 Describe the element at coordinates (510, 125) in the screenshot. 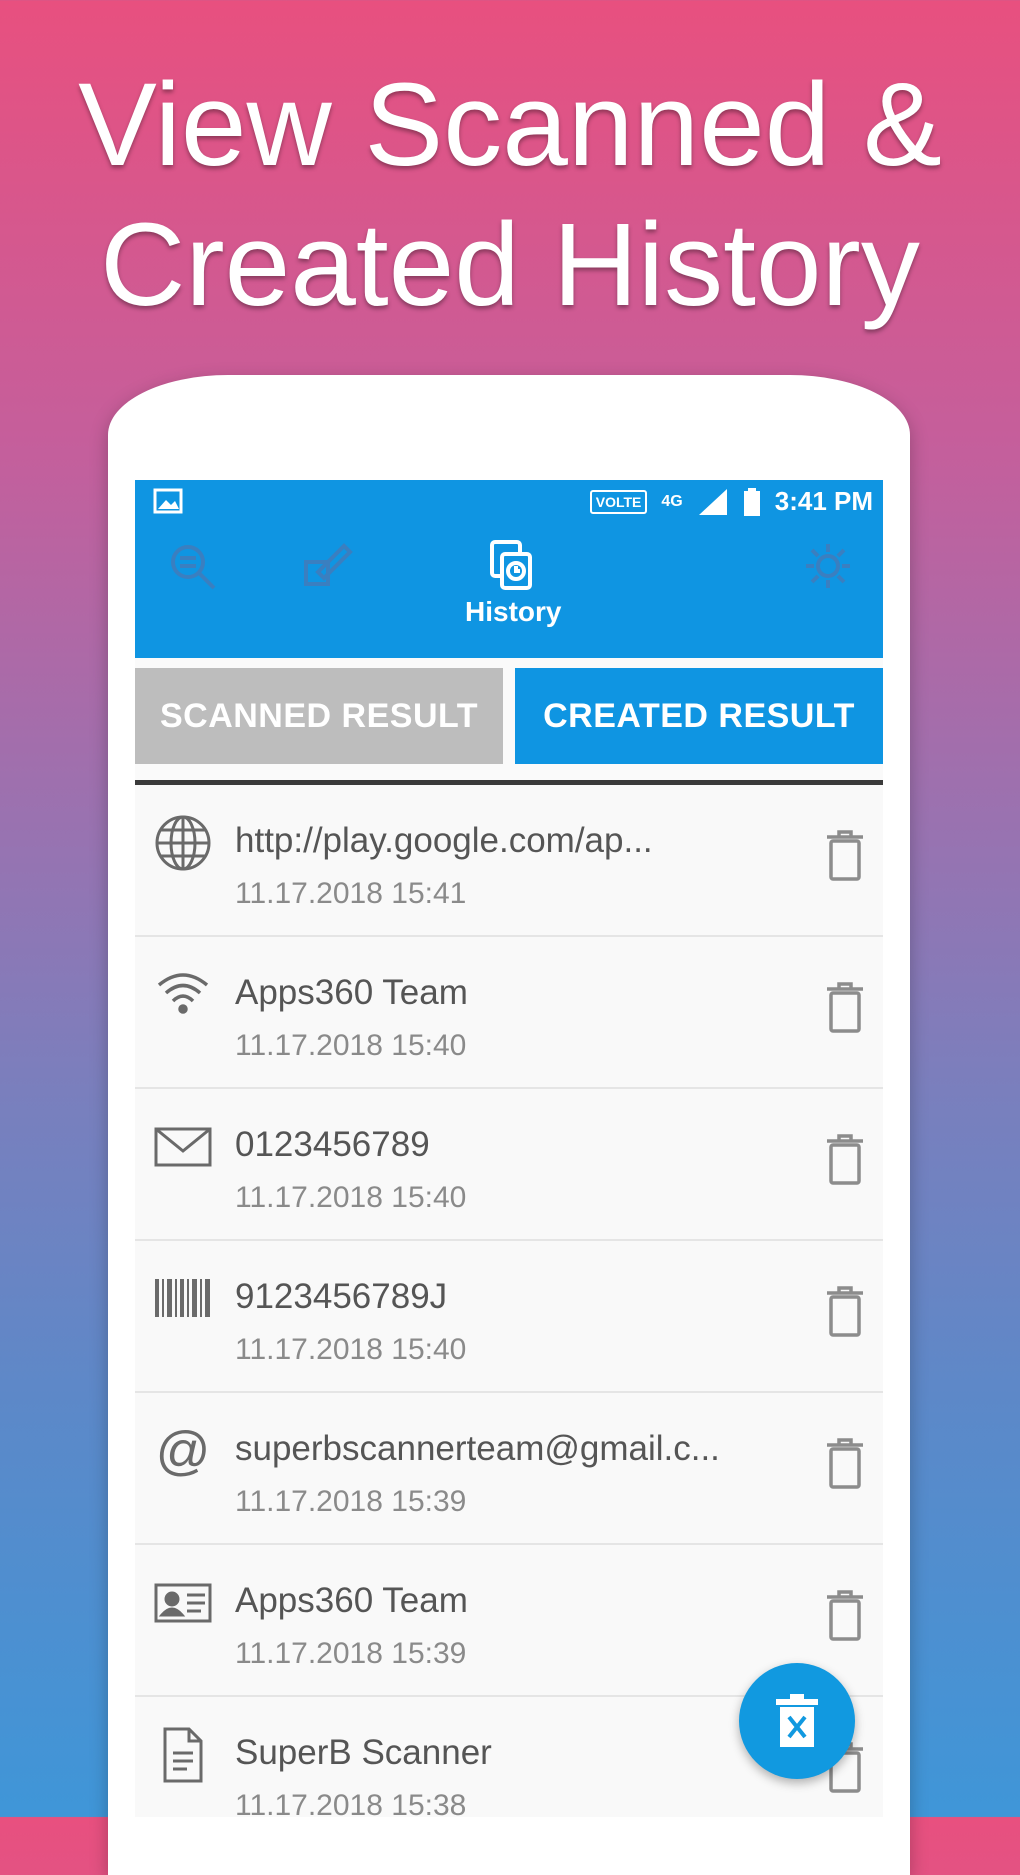

I see `promo-line-1: View Scanned &` at that location.